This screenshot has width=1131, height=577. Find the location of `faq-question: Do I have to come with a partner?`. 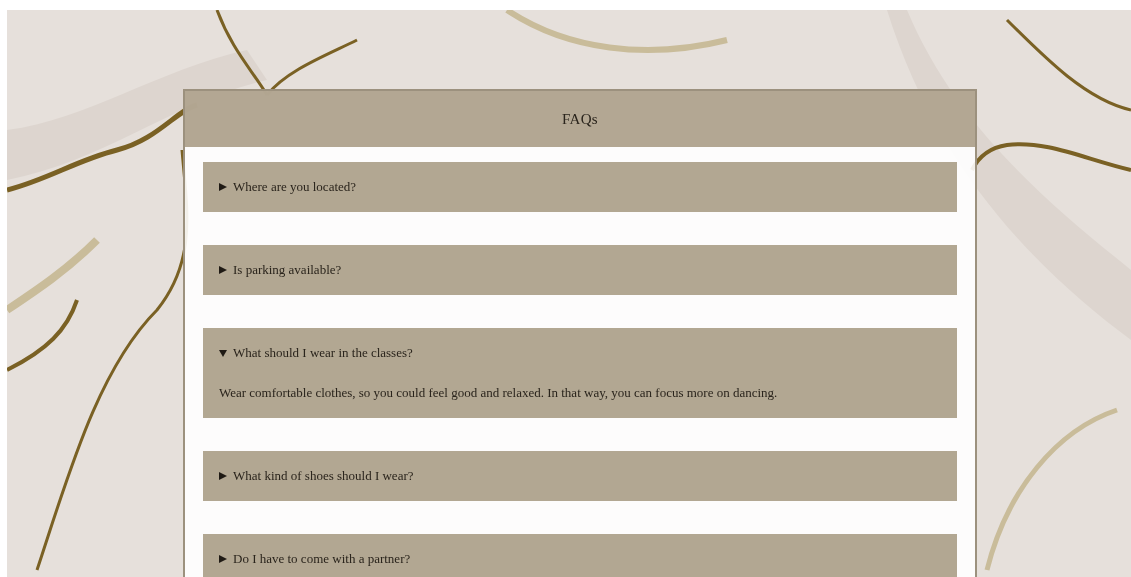

faq-question: Do I have to come with a partner? is located at coordinates (580, 555).